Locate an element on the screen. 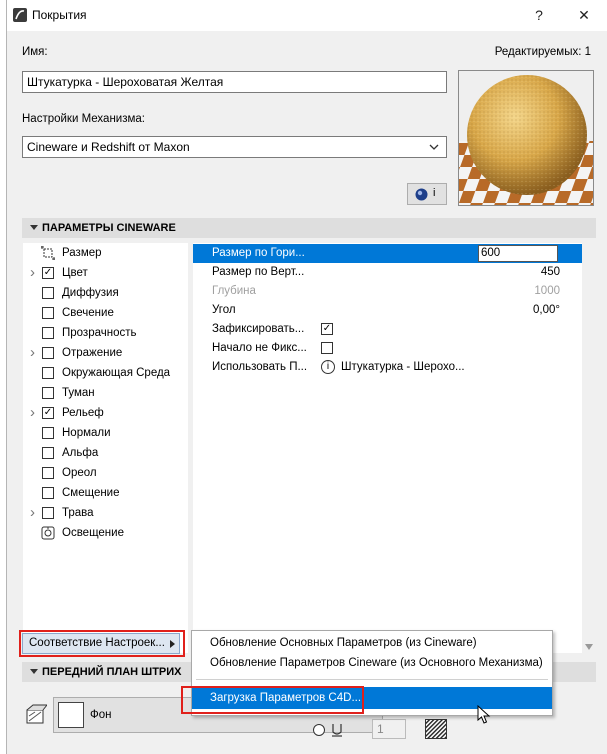 The width and height of the screenshot is (607, 754). cineware-section-title: ПАРАМЕТРЫ CINEWARE is located at coordinates (109, 228).